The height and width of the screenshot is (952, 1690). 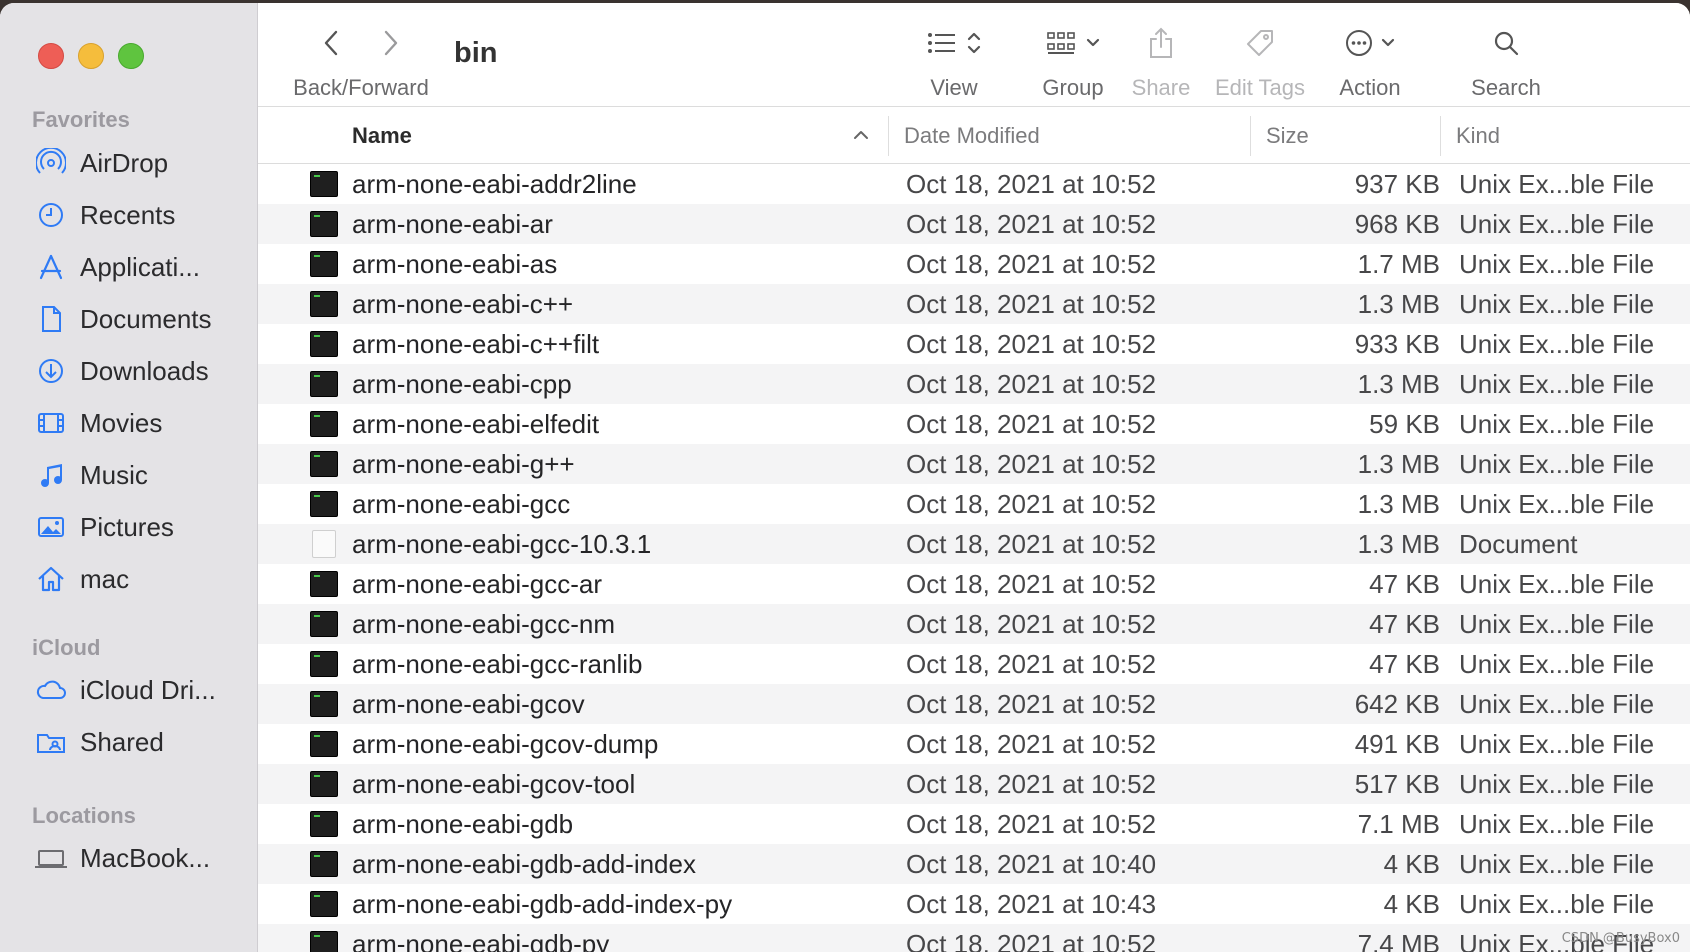 I want to click on edit-tags-button: Edit Tags, so click(x=1260, y=61).